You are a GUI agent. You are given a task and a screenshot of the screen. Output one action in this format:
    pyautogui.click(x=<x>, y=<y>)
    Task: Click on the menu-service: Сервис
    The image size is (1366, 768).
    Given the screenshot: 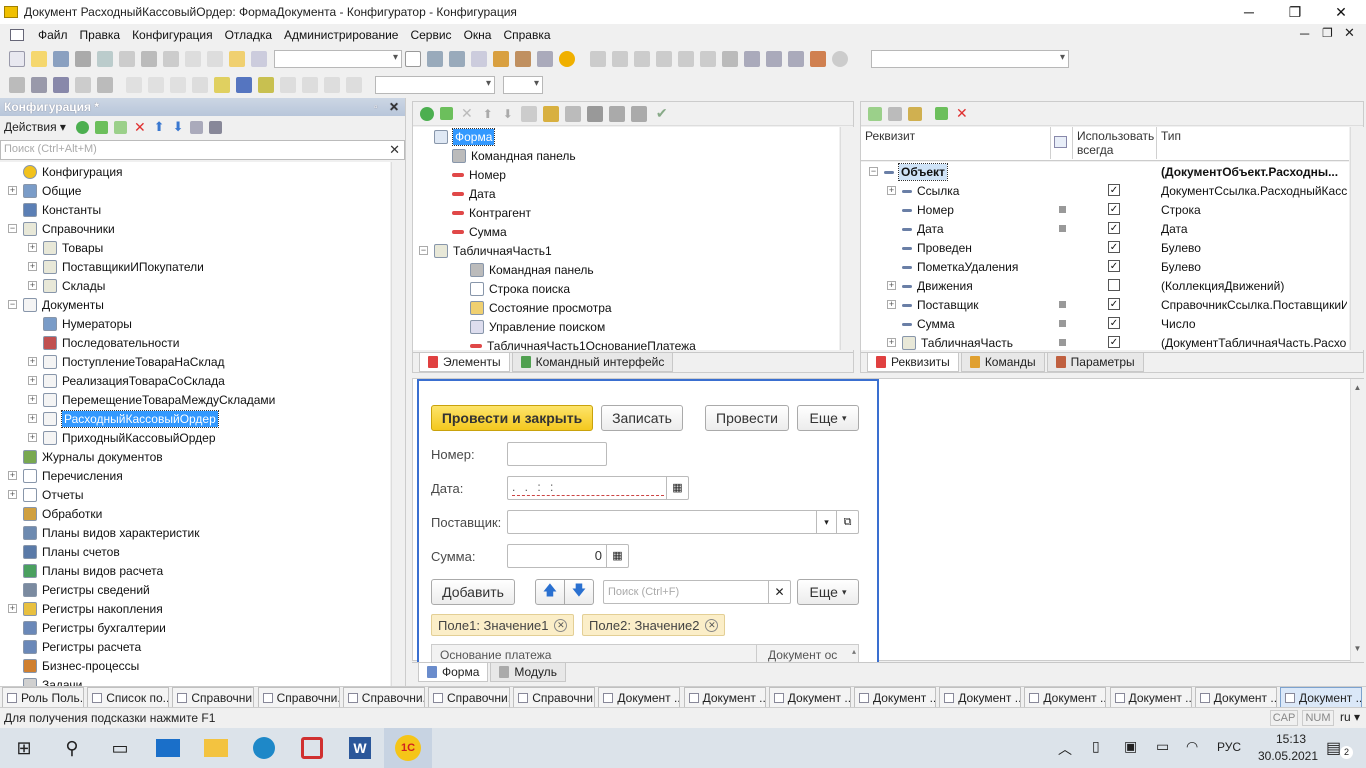 What is the action you would take?
    pyautogui.click(x=430, y=35)
    